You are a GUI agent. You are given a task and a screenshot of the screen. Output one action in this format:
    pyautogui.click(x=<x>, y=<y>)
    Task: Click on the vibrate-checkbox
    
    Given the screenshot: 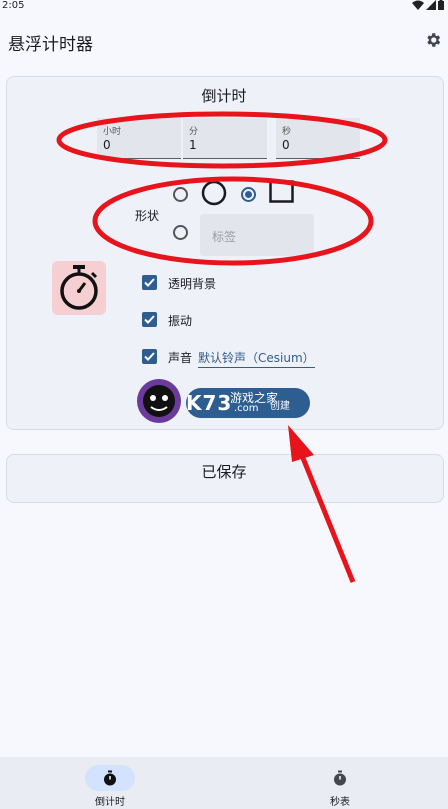 What is the action you would take?
    pyautogui.click(x=149, y=319)
    